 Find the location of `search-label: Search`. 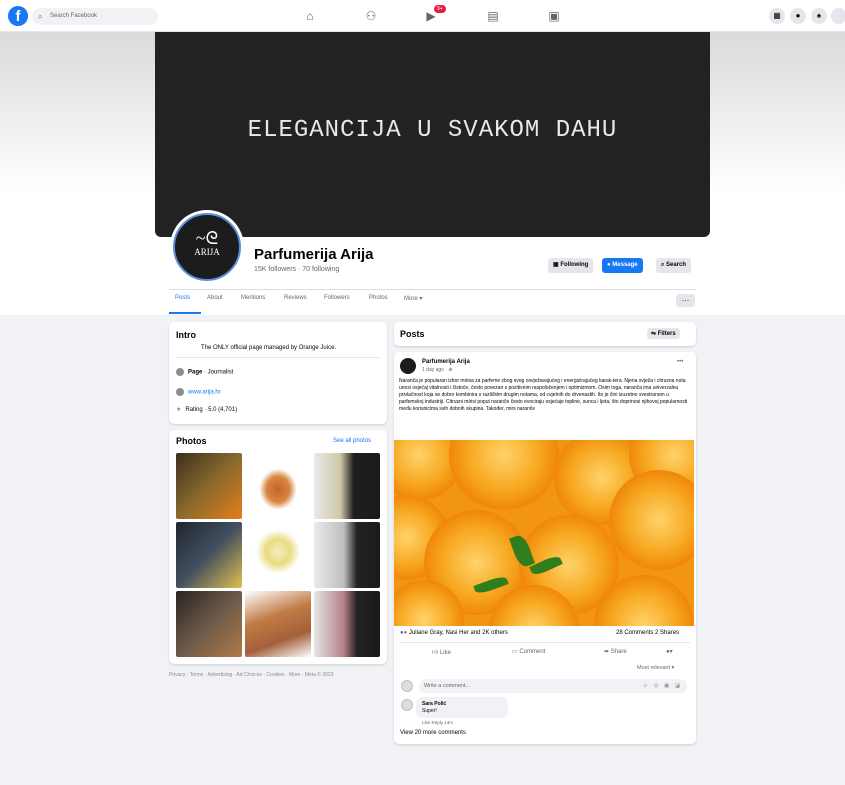

search-label: Search is located at coordinates (676, 265).